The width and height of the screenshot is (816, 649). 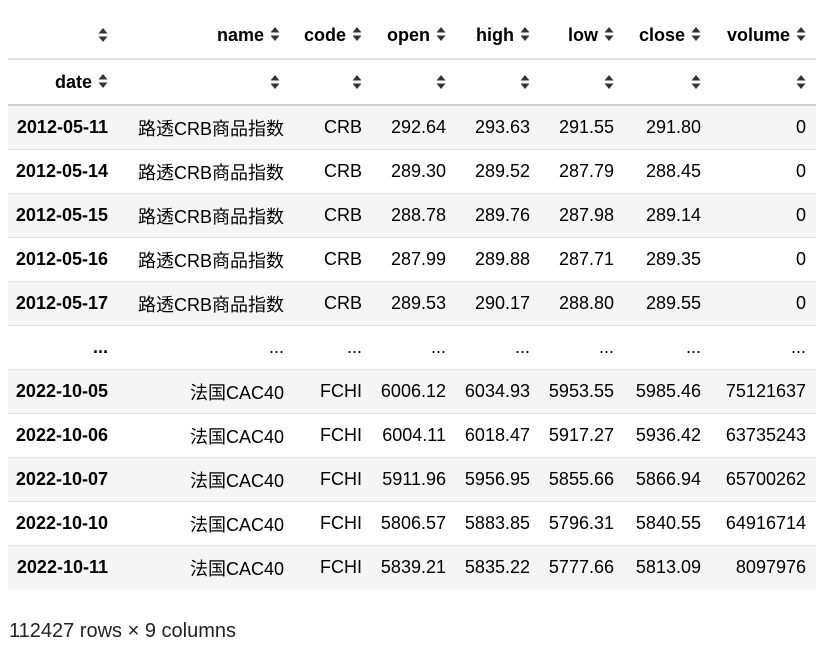 I want to click on cell-close: 5813.09, so click(x=668, y=567).